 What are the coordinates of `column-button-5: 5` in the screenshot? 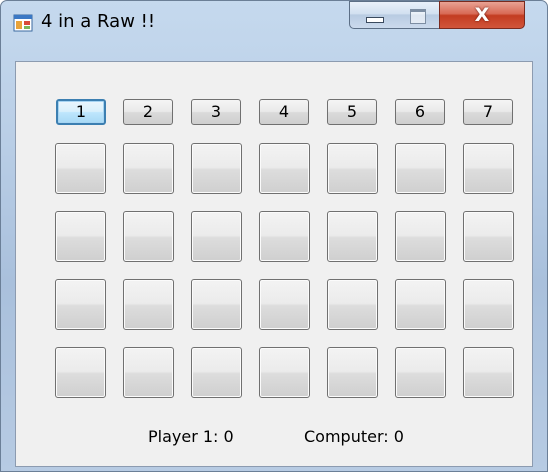 It's located at (352, 112).